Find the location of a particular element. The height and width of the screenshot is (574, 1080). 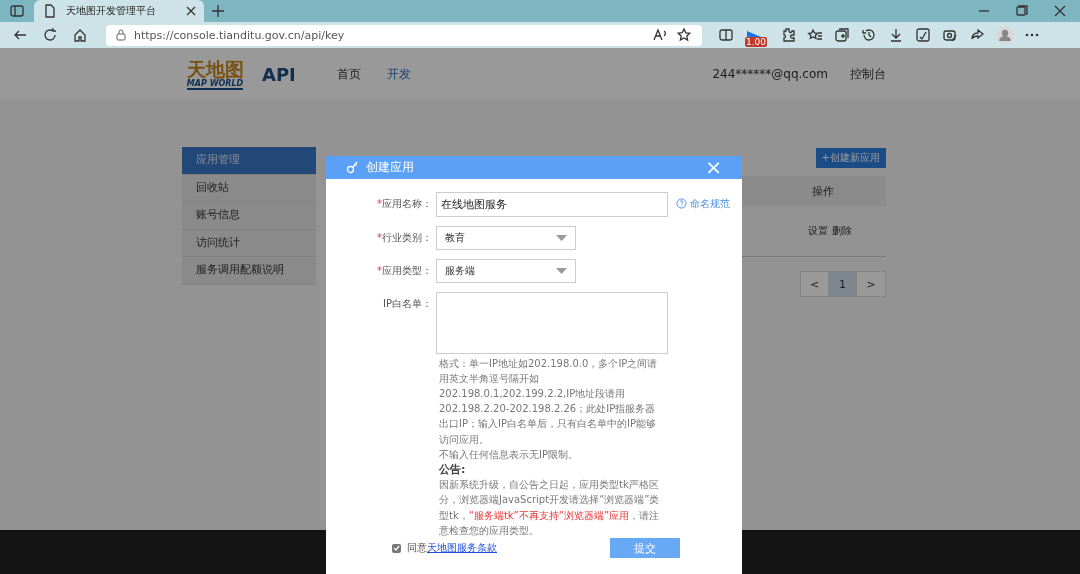

product-name: API is located at coordinates (279, 74).